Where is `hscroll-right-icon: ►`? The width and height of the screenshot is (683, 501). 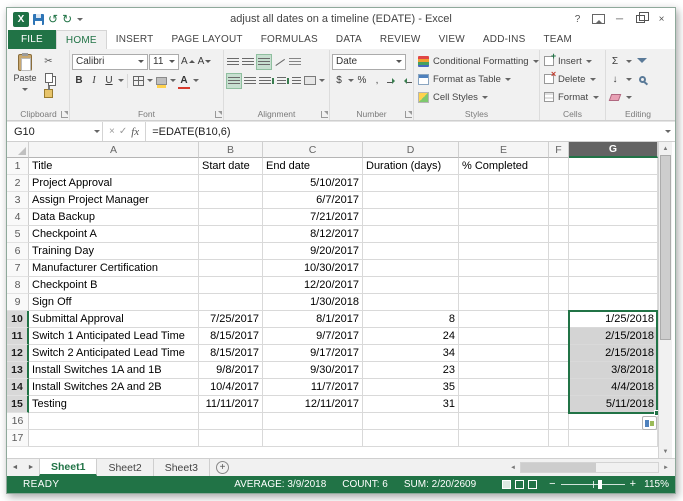
hscroll-right-icon: ► is located at coordinates (666, 468).